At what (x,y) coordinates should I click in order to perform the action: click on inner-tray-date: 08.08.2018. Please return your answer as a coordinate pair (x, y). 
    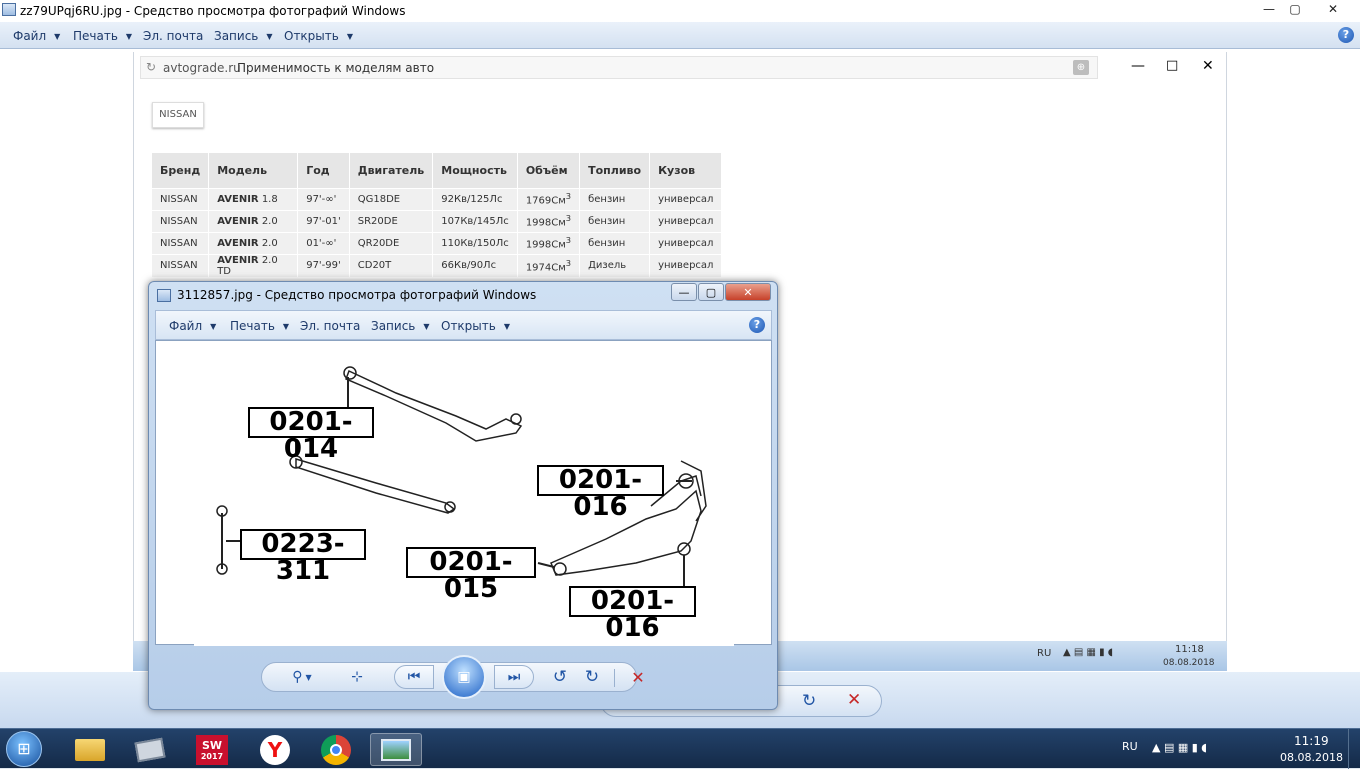
    Looking at the image, I should click on (1189, 663).